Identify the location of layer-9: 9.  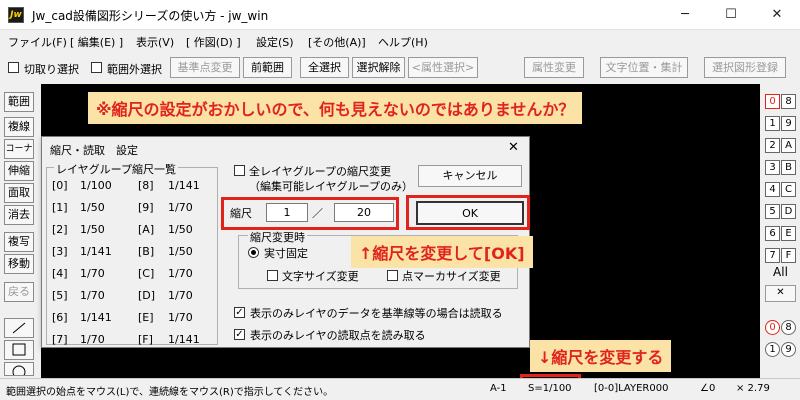
(788, 349).